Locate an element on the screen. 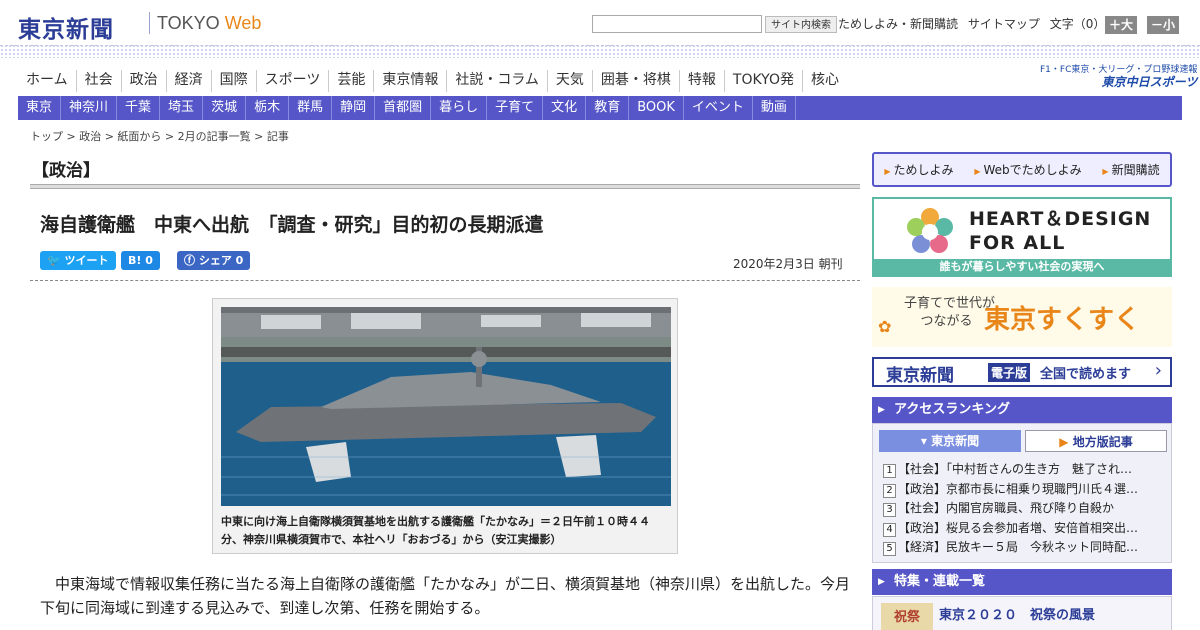  tokyo-web-logo: TOKYO Web is located at coordinates (209, 23).